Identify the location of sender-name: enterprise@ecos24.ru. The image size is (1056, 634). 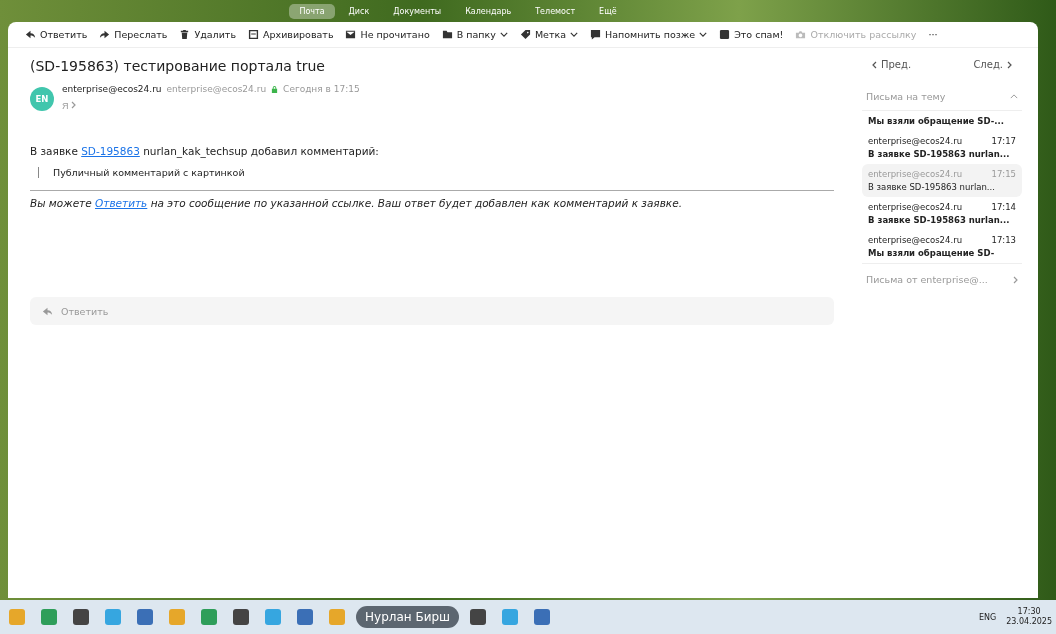
(112, 89).